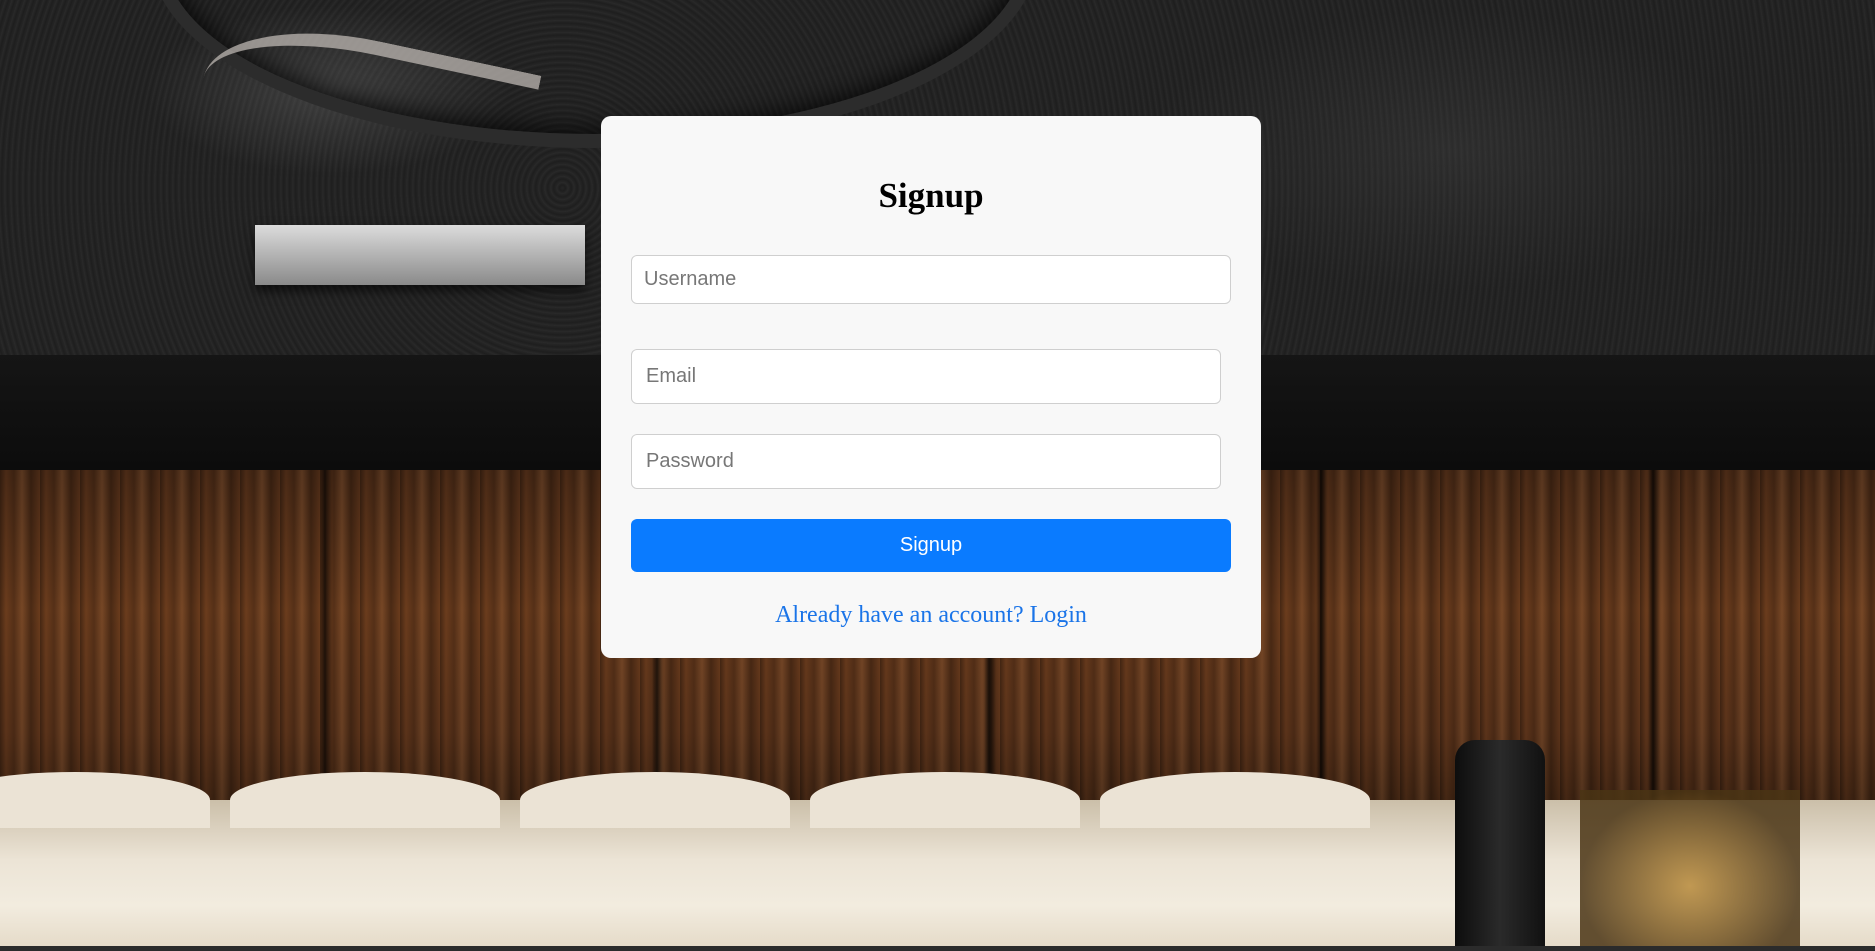 The height and width of the screenshot is (951, 1875). Describe the element at coordinates (931, 195) in the screenshot. I see `signup-title: Signup` at that location.